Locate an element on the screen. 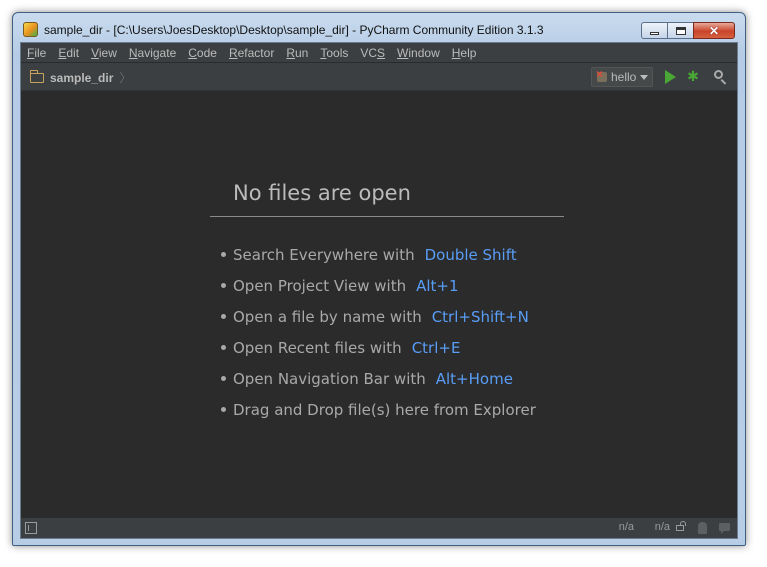  menu-mnemonic: V is located at coordinates (95, 52).